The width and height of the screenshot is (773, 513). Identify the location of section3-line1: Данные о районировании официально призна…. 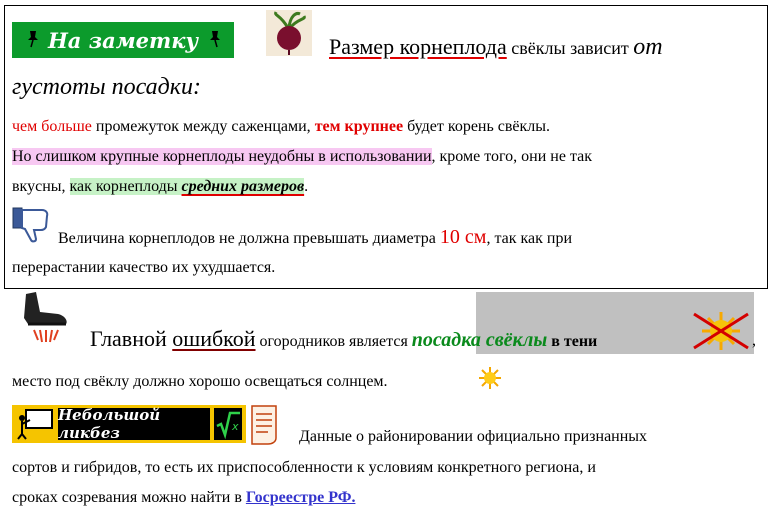
(473, 436).